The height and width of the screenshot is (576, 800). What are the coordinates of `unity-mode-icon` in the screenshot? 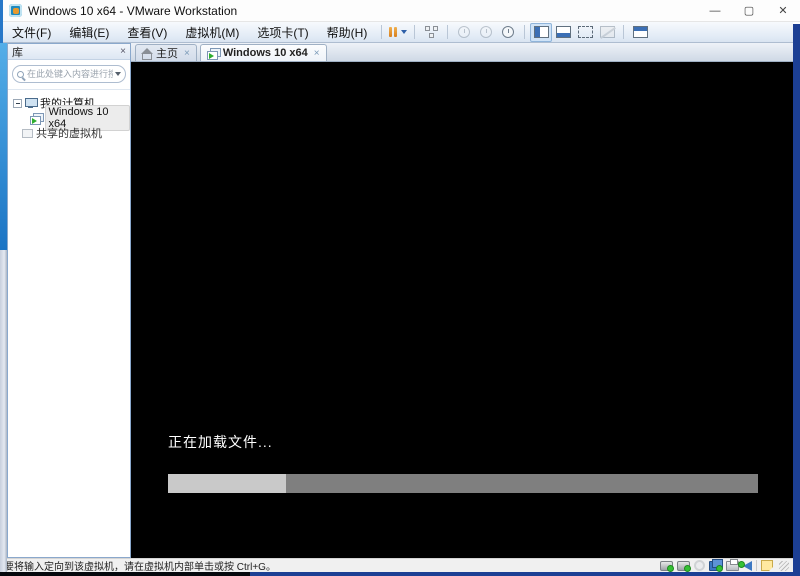 It's located at (607, 32).